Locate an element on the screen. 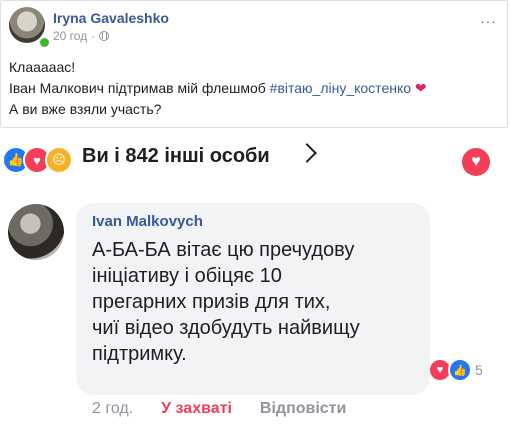  post-line-1: Клааааас! is located at coordinates (42, 67).